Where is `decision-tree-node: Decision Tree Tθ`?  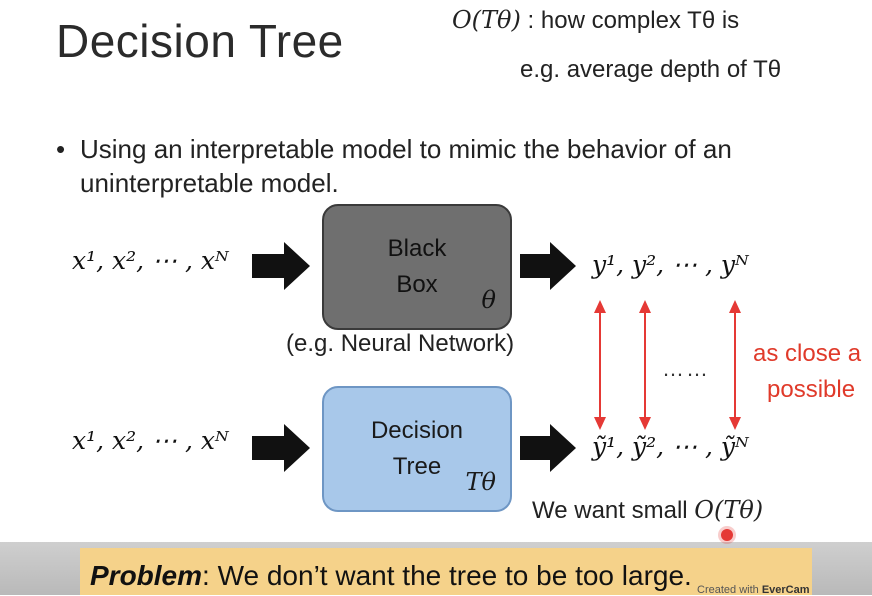
decision-tree-node: Decision Tree Tθ is located at coordinates (417, 449).